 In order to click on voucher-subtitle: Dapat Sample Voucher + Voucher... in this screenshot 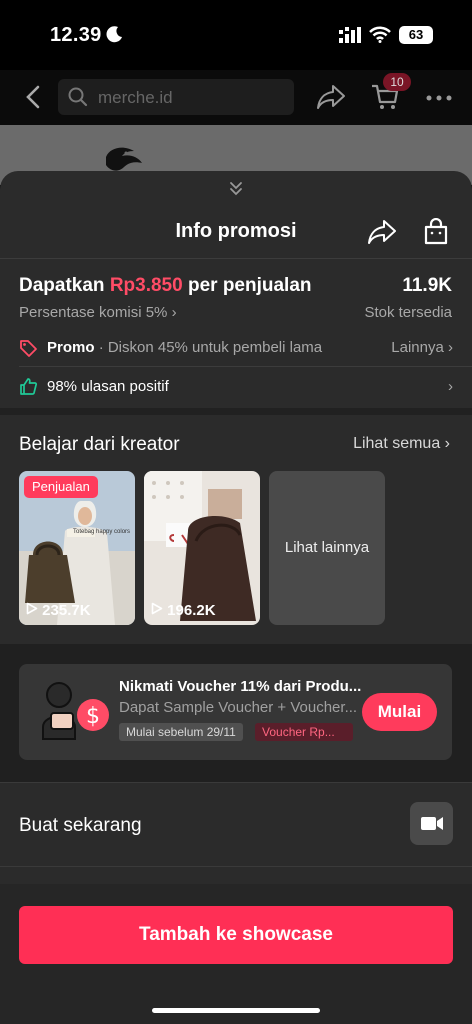, I will do `click(238, 707)`.